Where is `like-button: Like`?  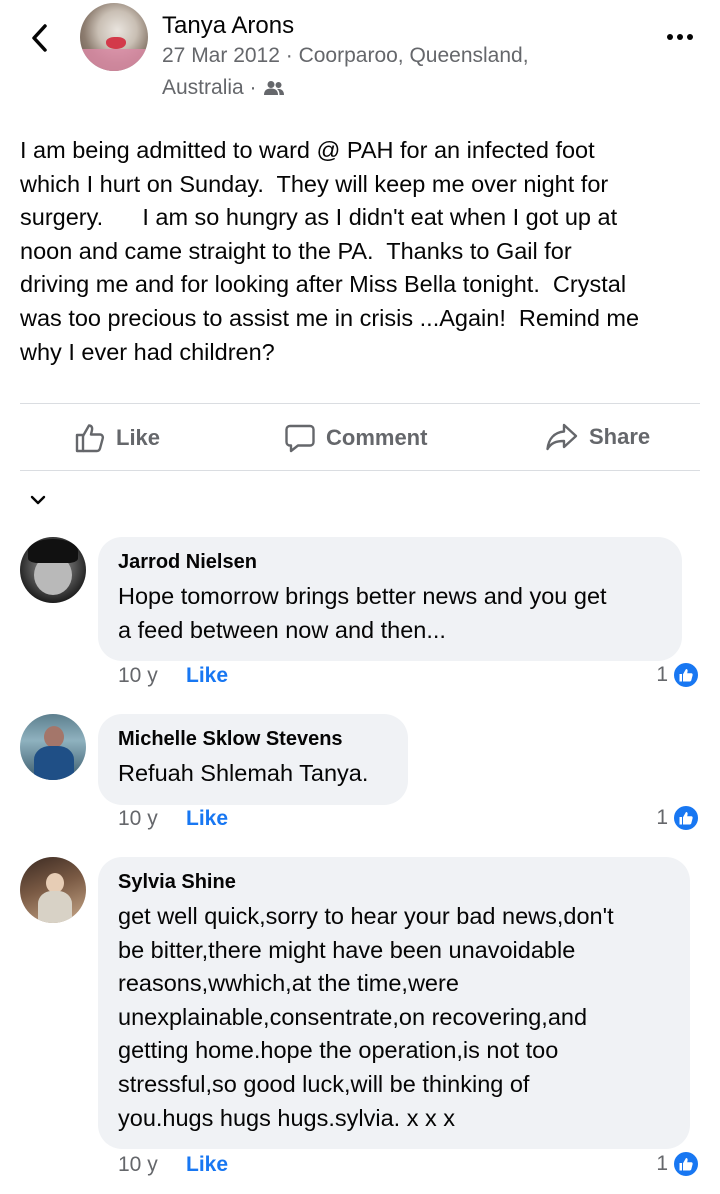 like-button: Like is located at coordinates (117, 438).